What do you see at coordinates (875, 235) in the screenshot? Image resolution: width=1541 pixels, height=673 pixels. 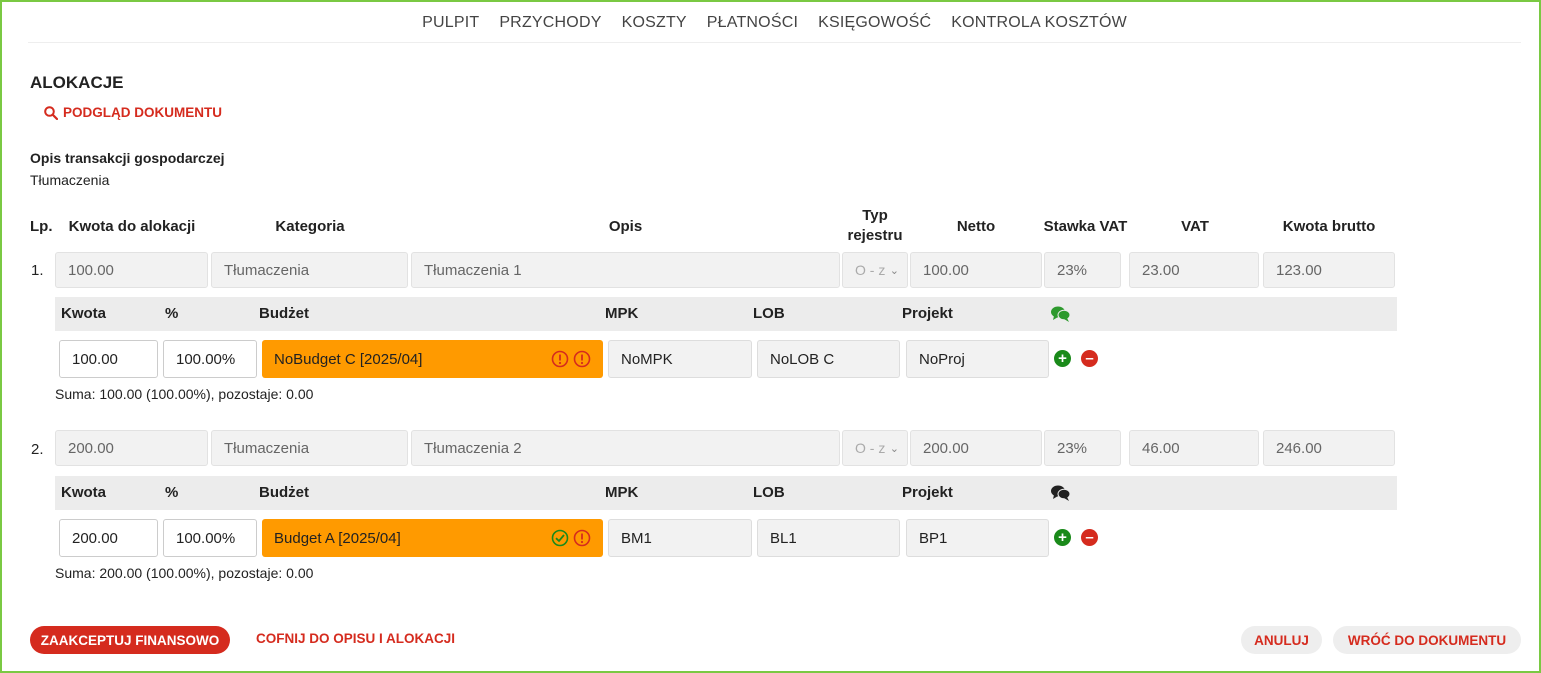 I see `col-header-typ-line2: rejestru` at bounding box center [875, 235].